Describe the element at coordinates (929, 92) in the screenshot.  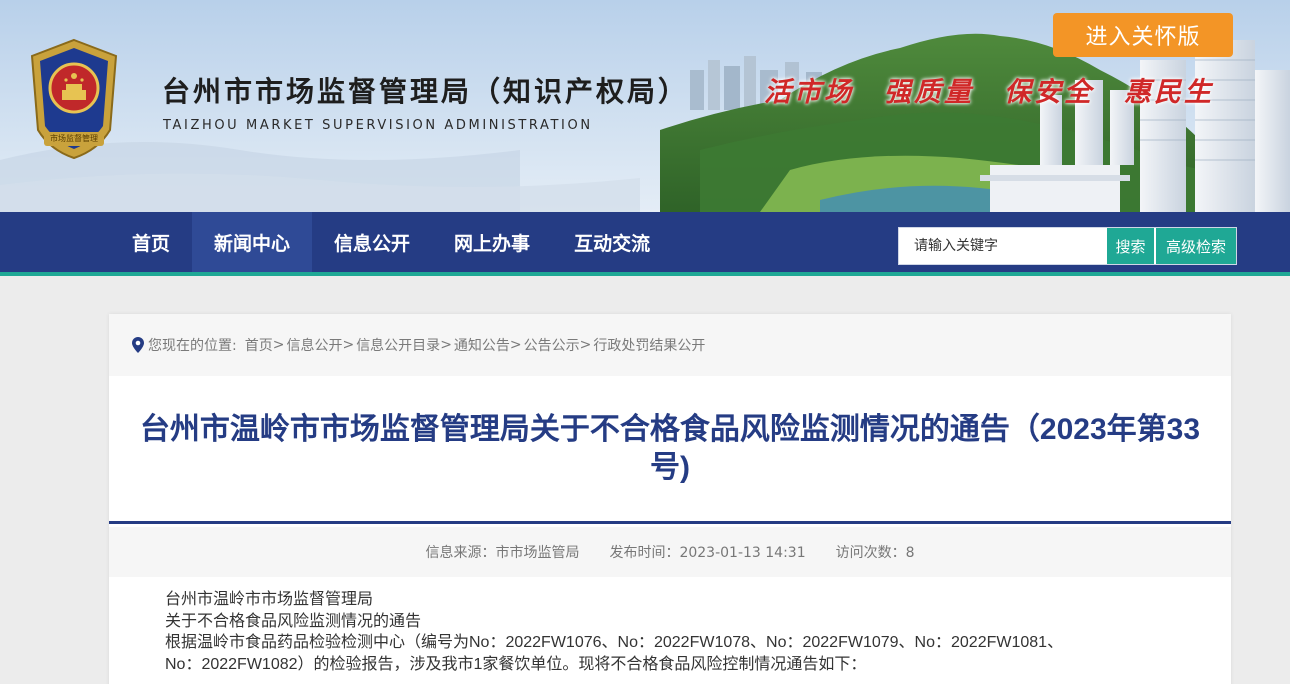
I see `slogan-2: 强质量` at that location.